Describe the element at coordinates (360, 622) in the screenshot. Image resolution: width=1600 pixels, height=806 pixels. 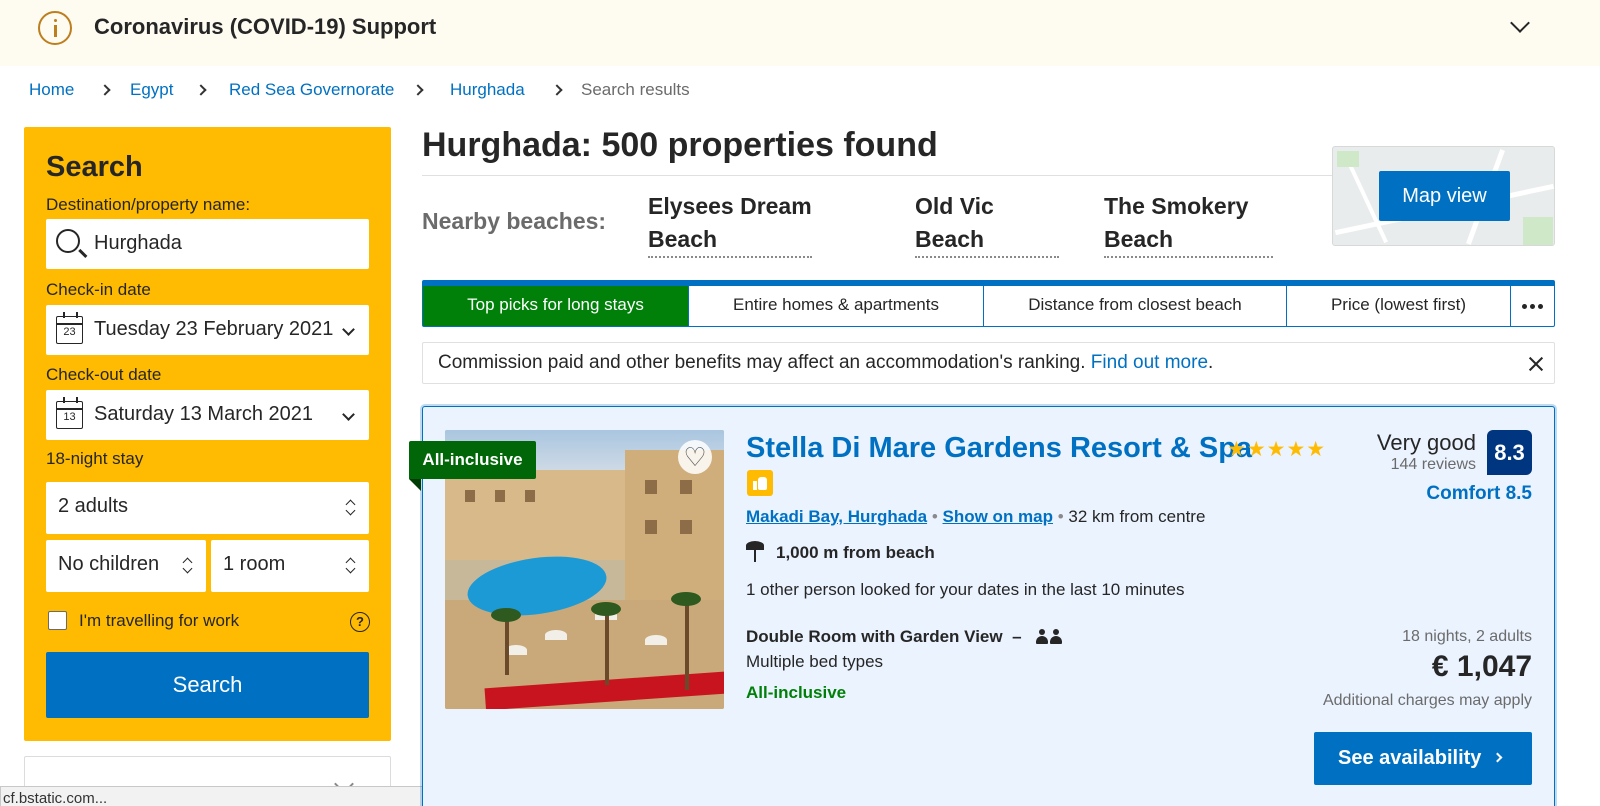
I see `help-icon: ?` at that location.